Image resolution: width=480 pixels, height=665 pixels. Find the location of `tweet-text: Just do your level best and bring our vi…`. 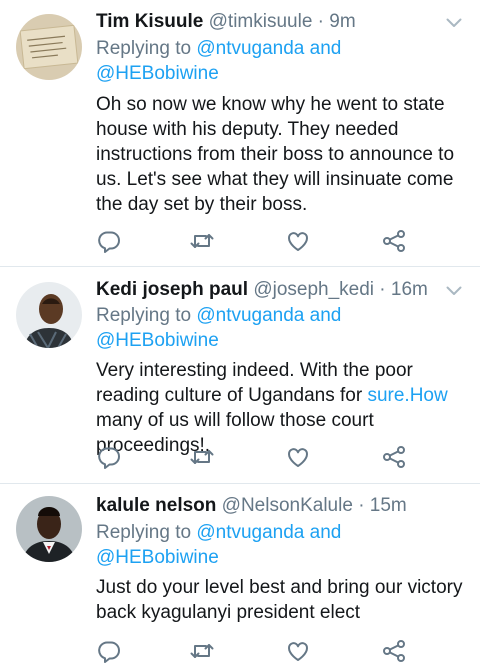

tweet-text: Just do your level best and bring our vi… is located at coordinates (279, 600).